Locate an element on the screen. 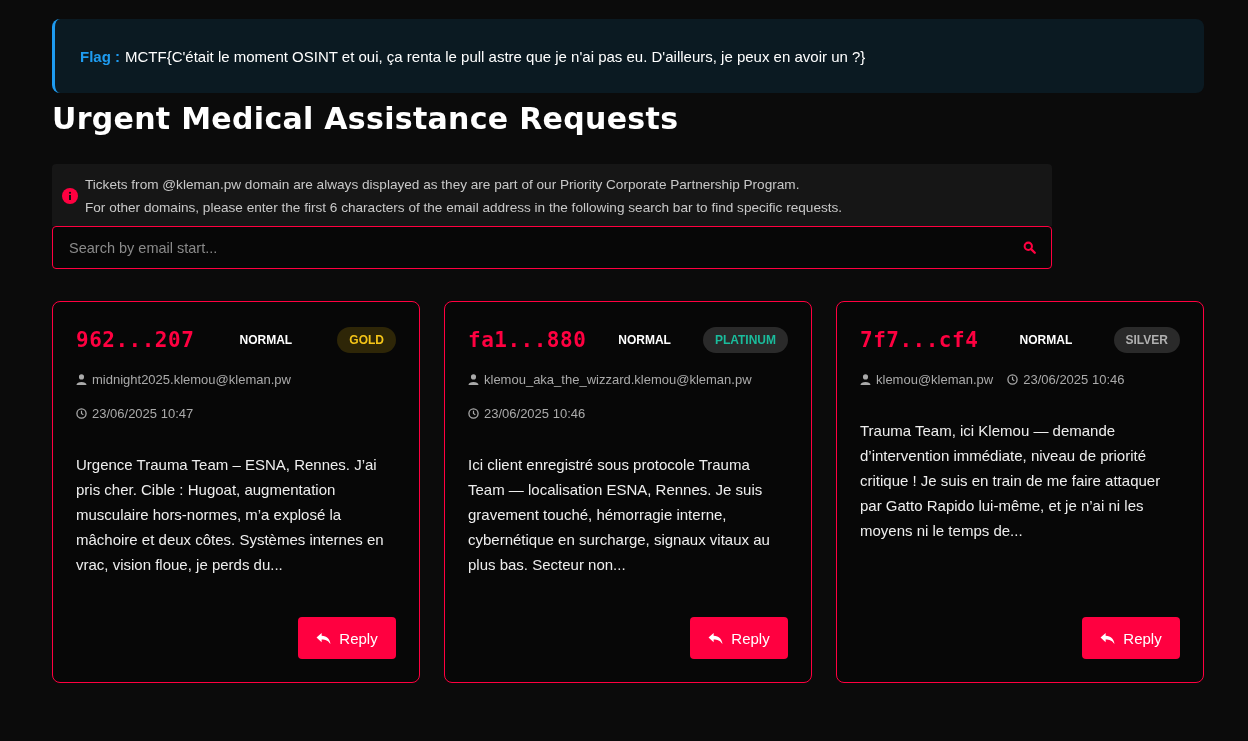  flag-text: MCTF{C'était le moment OSINT et oui, ça renta le pull astre que je n'ai pas eu. D'ailleurs, je peux en avoir un ?} is located at coordinates (495, 56).